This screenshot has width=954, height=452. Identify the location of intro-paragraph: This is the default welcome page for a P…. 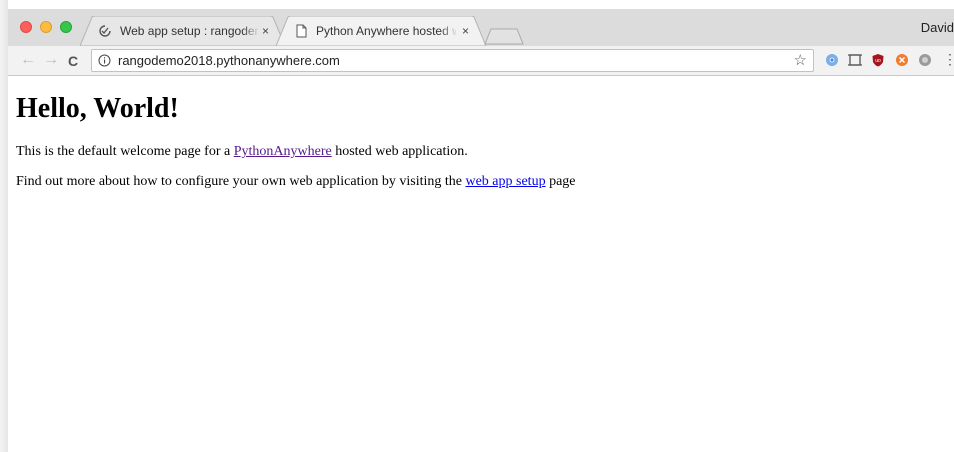
(242, 152).